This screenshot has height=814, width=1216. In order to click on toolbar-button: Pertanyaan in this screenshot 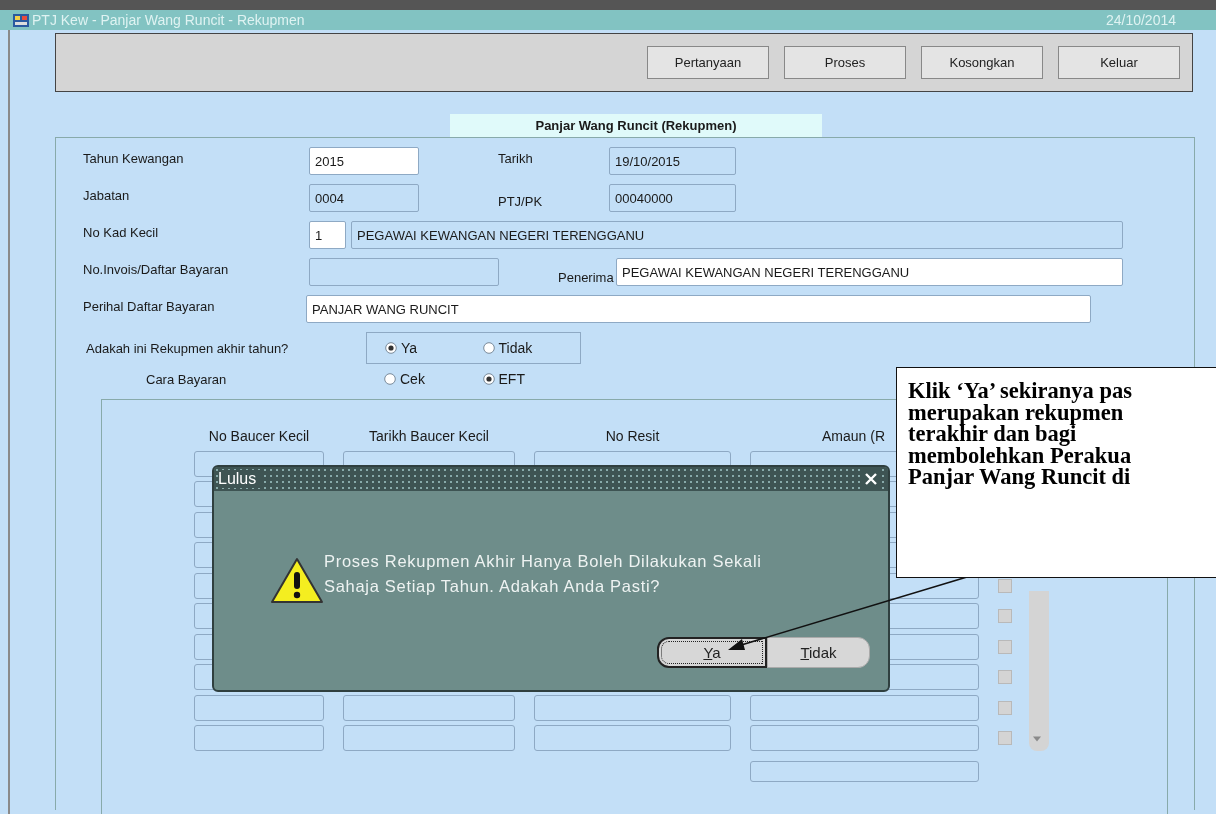, I will do `click(708, 62)`.